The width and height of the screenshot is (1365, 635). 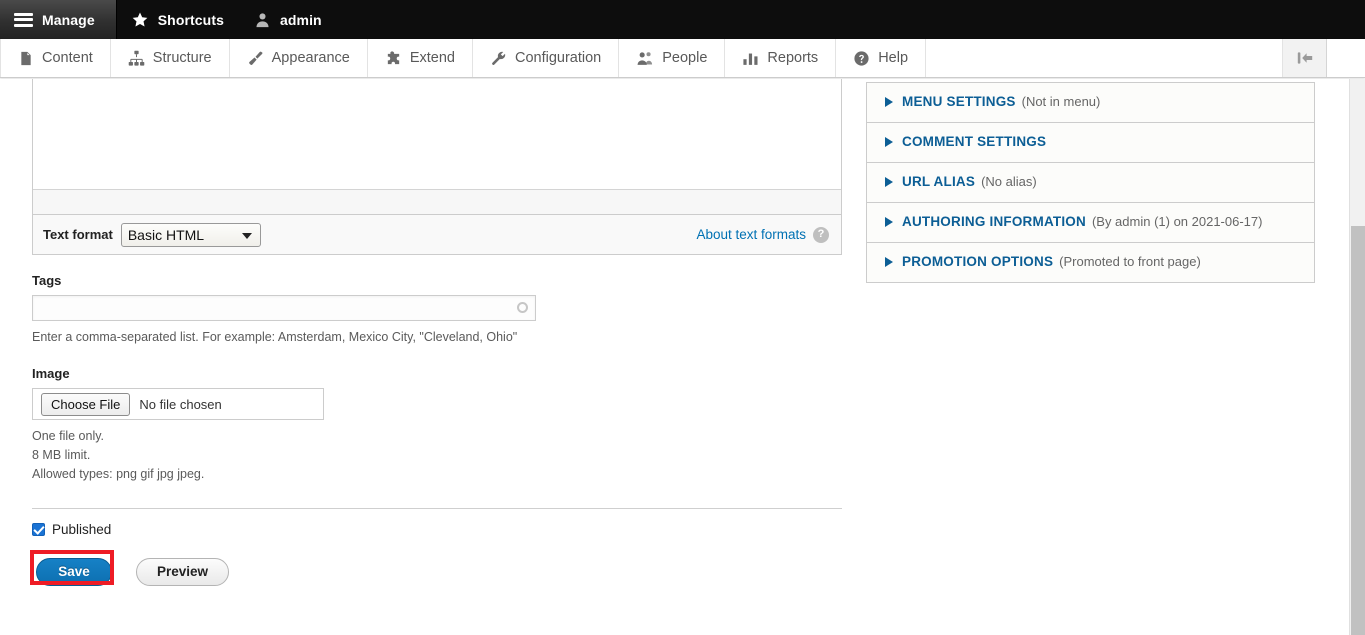 I want to click on form-actions: Save Preview, so click(x=436, y=570).